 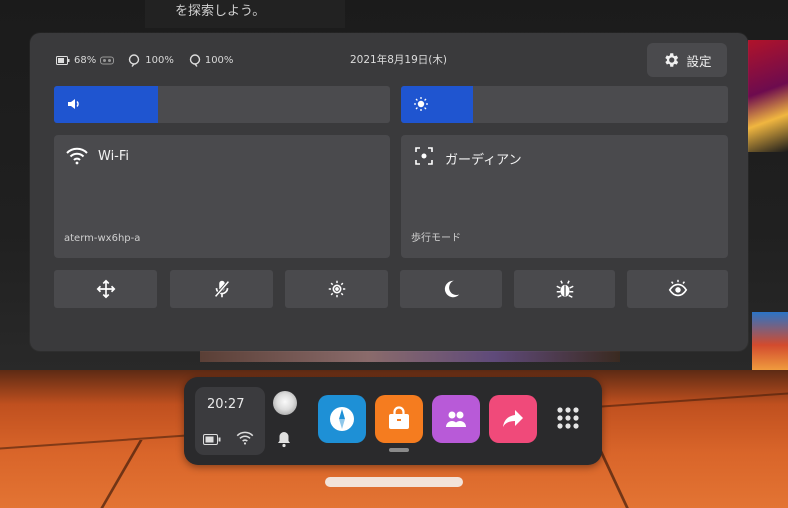 What do you see at coordinates (159, 60) in the screenshot?
I see `controller-left-value: 100%` at bounding box center [159, 60].